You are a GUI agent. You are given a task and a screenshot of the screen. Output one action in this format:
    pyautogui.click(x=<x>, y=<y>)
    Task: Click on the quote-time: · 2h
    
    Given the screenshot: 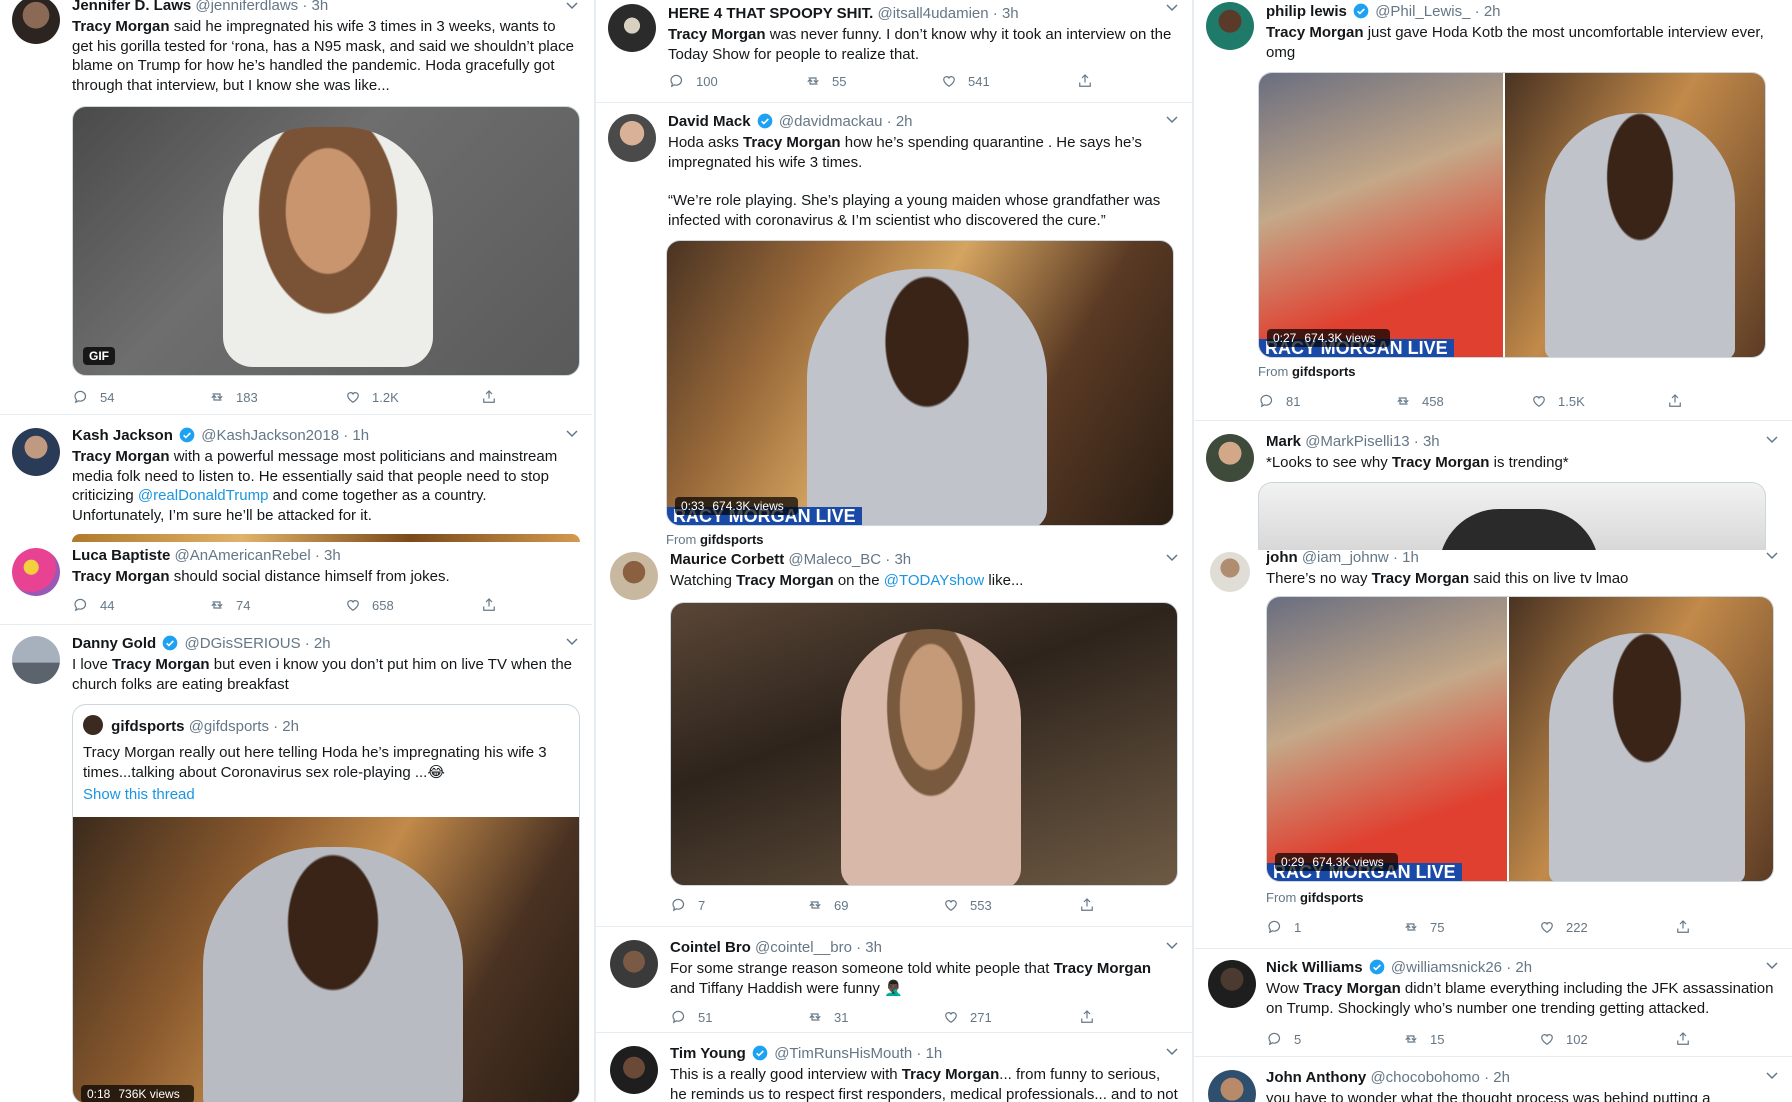 What is the action you would take?
    pyautogui.click(x=286, y=726)
    